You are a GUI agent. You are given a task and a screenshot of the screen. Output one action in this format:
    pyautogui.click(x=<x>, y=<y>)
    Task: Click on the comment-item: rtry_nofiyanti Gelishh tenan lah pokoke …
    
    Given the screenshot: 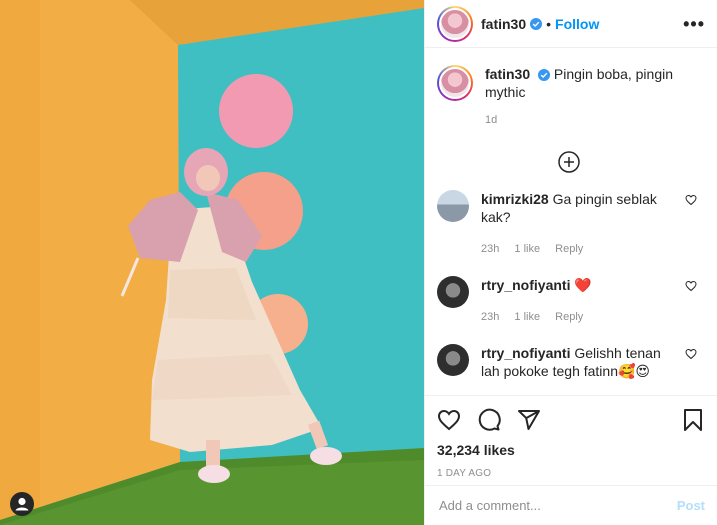 What is the action you would take?
    pyautogui.click(x=569, y=362)
    